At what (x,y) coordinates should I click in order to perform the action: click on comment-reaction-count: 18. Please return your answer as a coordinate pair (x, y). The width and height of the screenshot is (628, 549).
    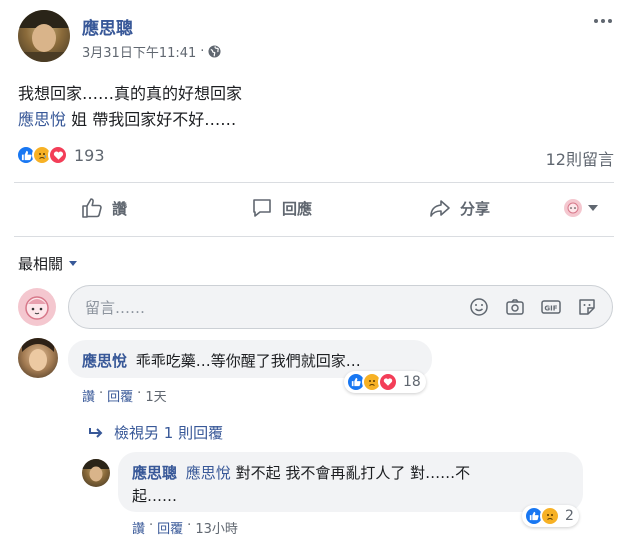
    Looking at the image, I should click on (412, 382).